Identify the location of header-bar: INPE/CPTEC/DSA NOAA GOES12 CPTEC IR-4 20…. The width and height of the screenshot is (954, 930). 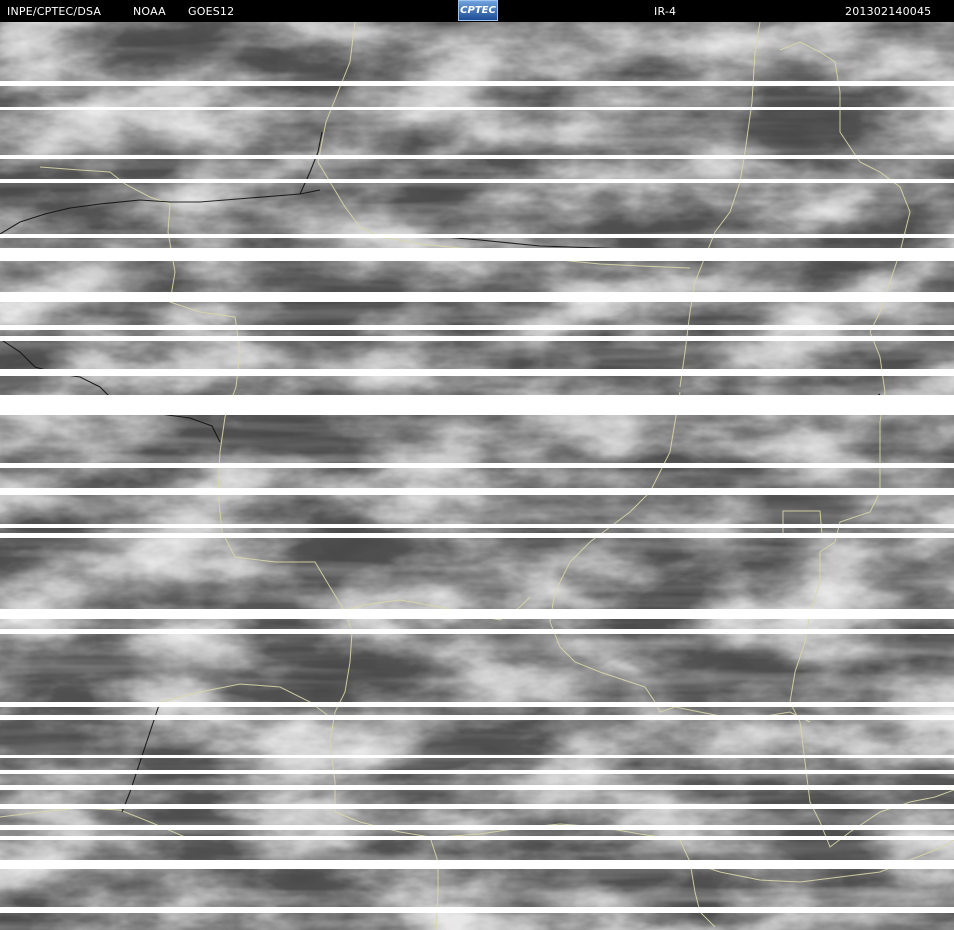
(477, 11).